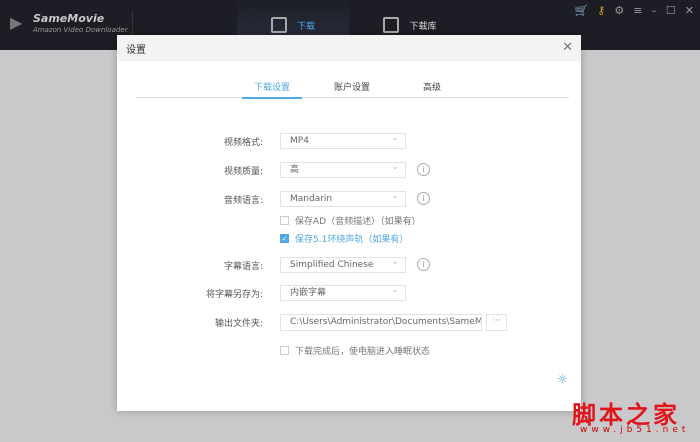 This screenshot has width=700, height=442. Describe the element at coordinates (671, 10) in the screenshot. I see `maximize-icon: ☐` at that location.